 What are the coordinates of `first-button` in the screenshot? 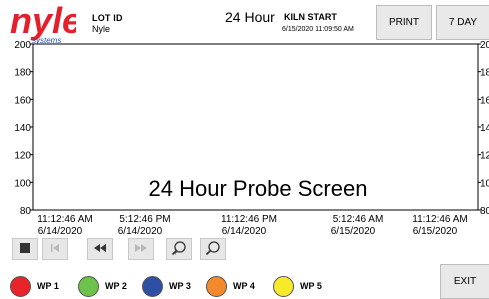 It's located at (55, 249).